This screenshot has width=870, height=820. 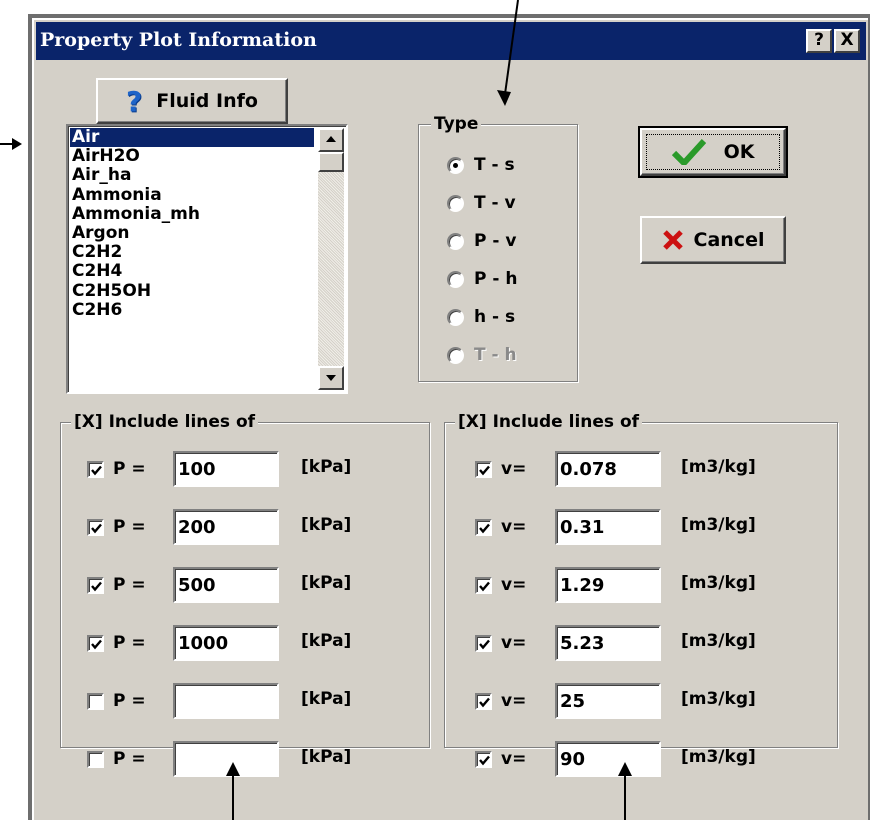 What do you see at coordinates (226, 701) in the screenshot?
I see `line-value-input` at bounding box center [226, 701].